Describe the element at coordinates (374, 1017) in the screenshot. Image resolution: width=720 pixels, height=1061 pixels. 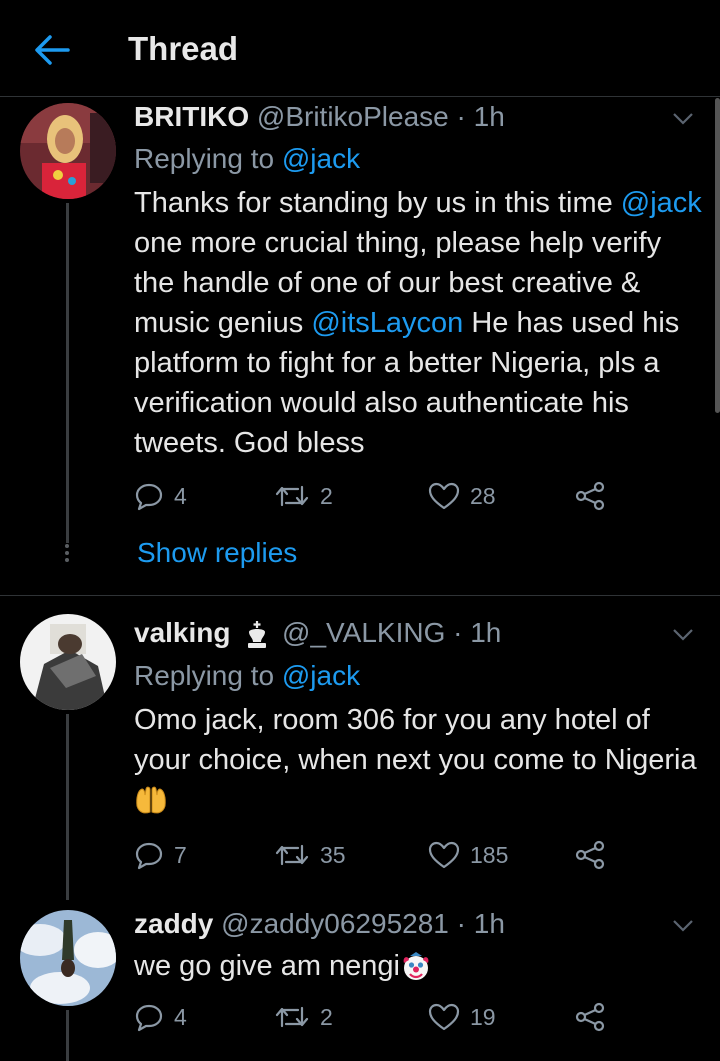
I see `tweet-actions: 4 2 19` at that location.